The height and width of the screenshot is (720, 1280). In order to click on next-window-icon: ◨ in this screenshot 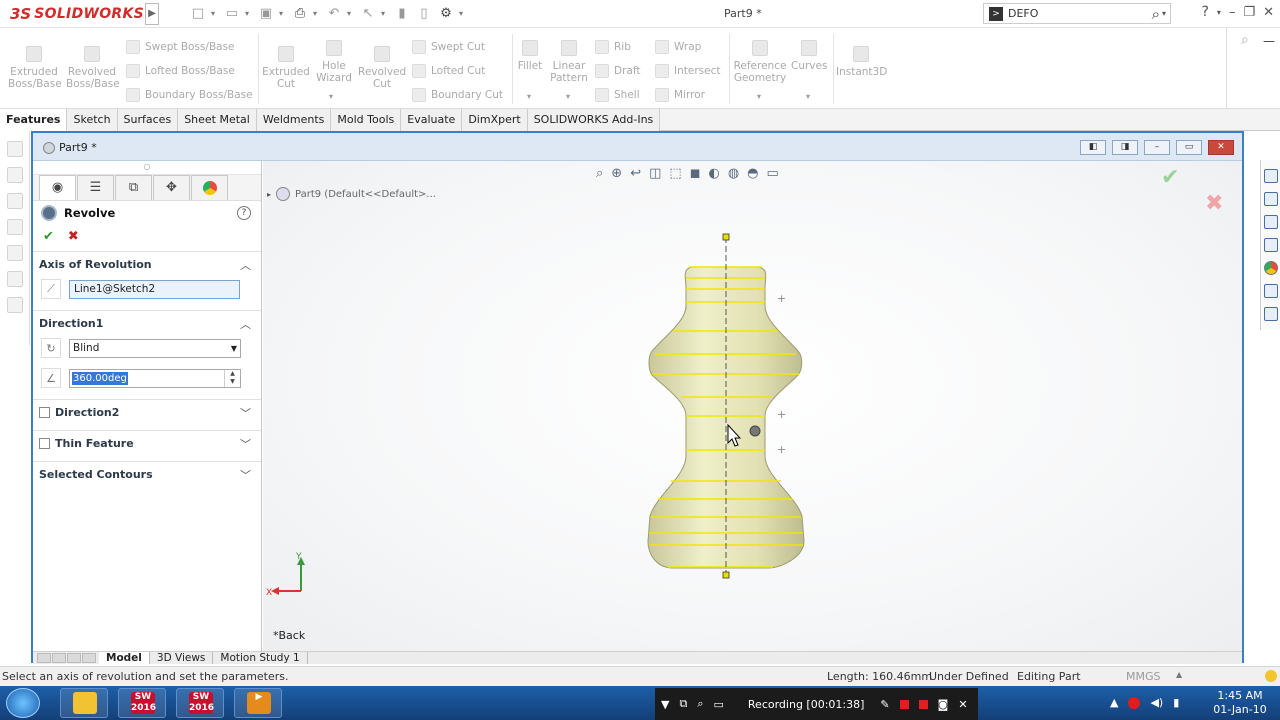, I will do `click(1125, 147)`.